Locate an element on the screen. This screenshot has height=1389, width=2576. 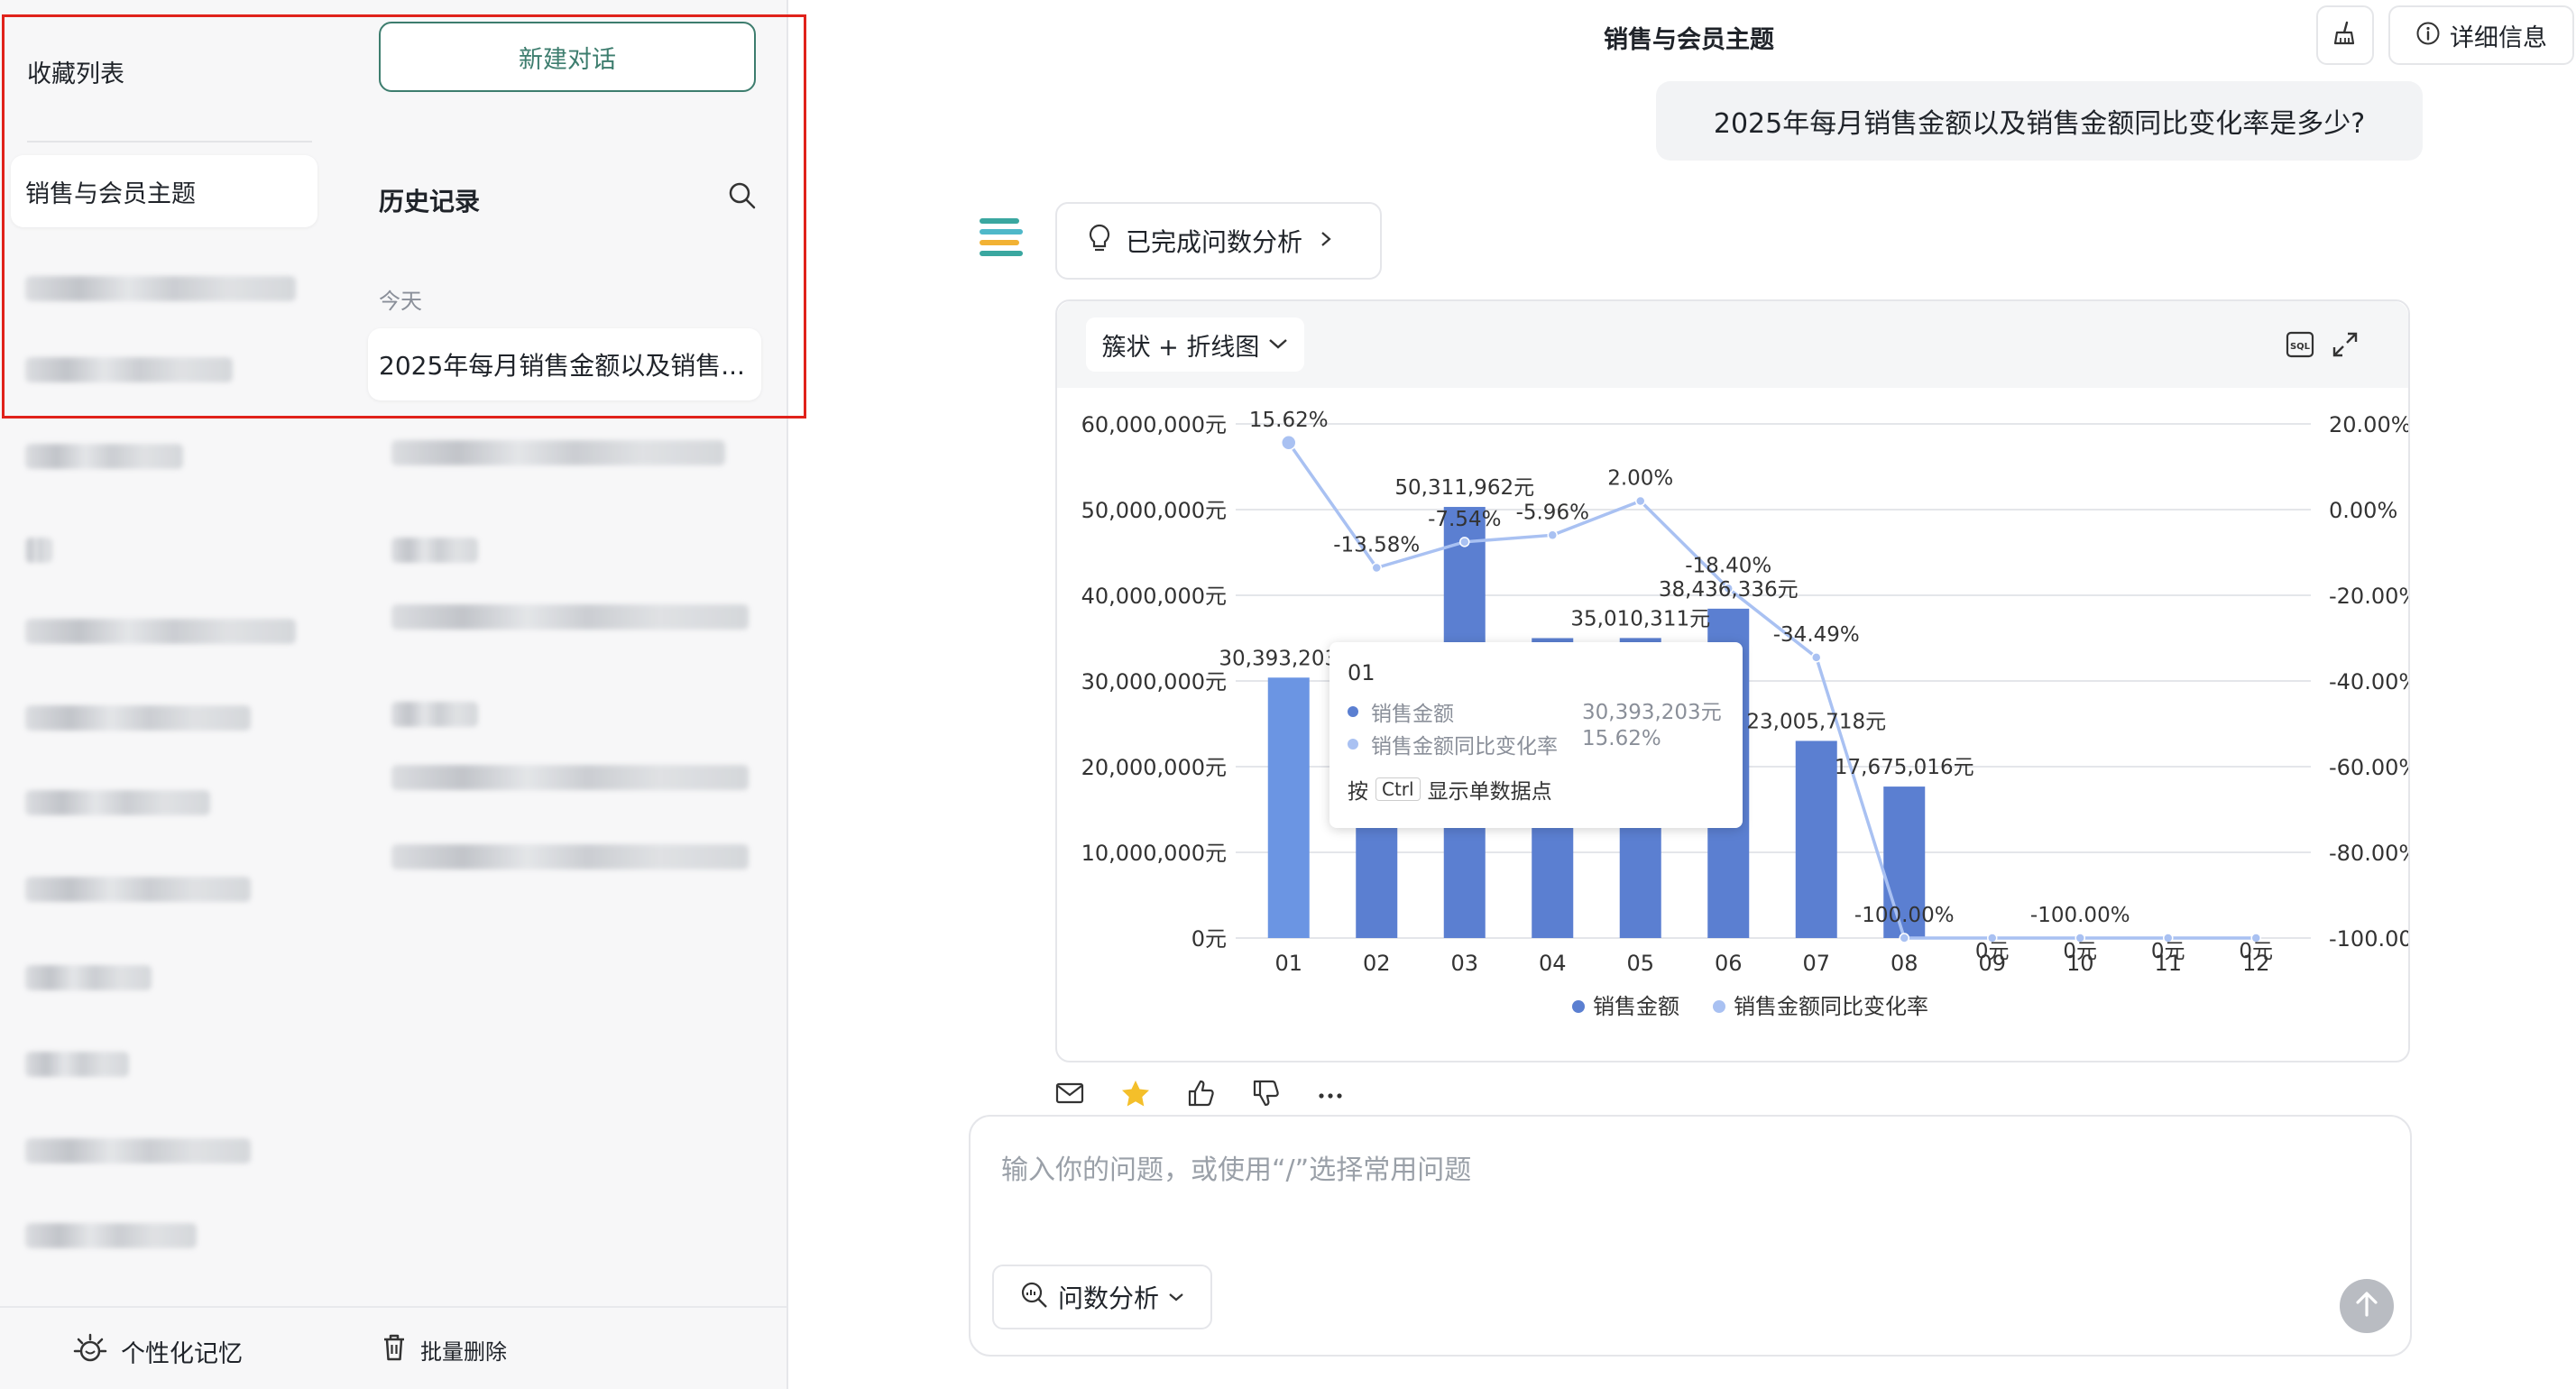
legend-label: 销售金额同比变化率 is located at coordinates (1831, 1006).